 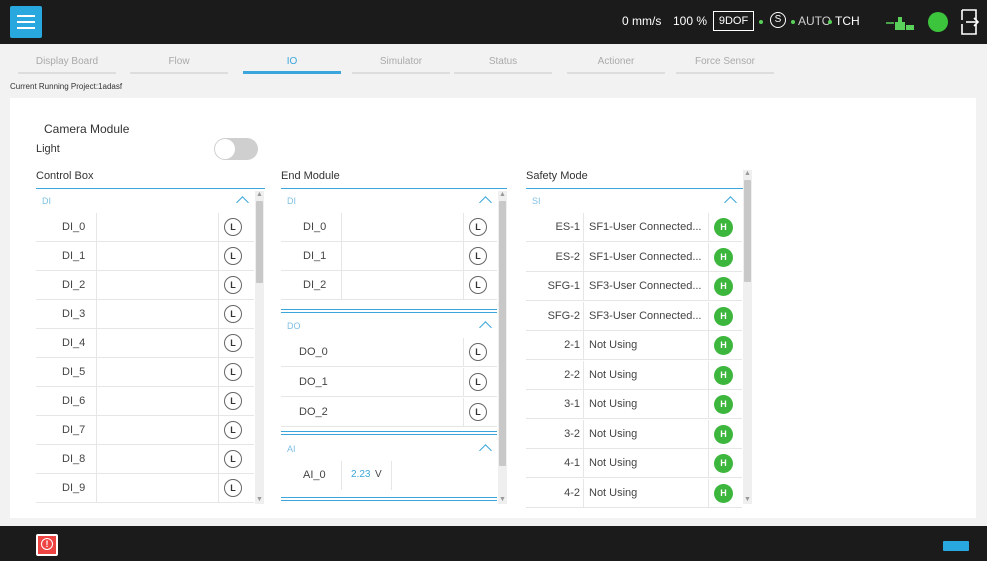 What do you see at coordinates (572, 433) in the screenshot?
I see `safety-id: 3-2` at bounding box center [572, 433].